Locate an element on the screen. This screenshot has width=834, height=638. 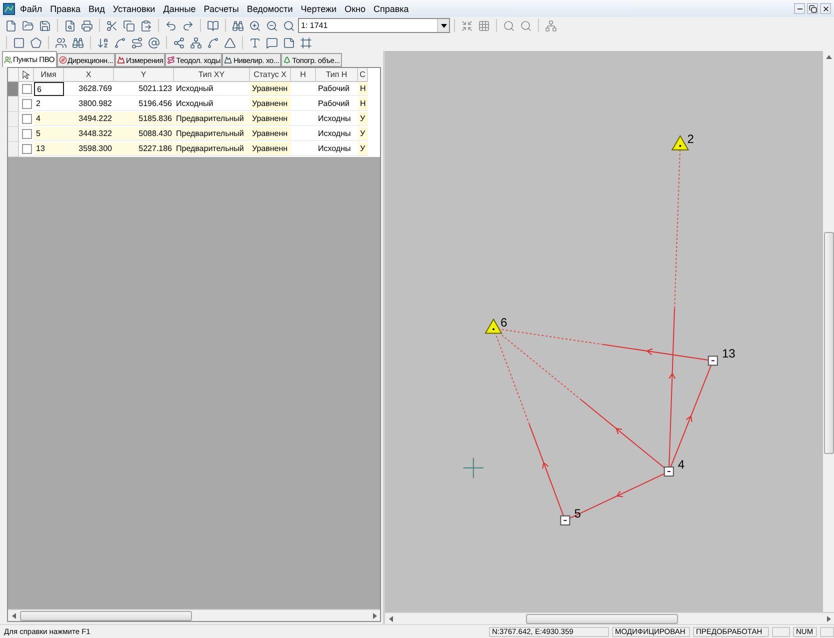
menu-item: Правка is located at coordinates (65, 9).